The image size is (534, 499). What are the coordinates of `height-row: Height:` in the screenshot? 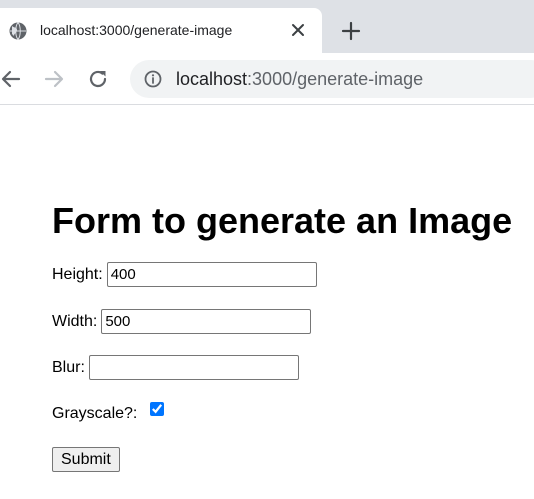 It's located at (184, 274).